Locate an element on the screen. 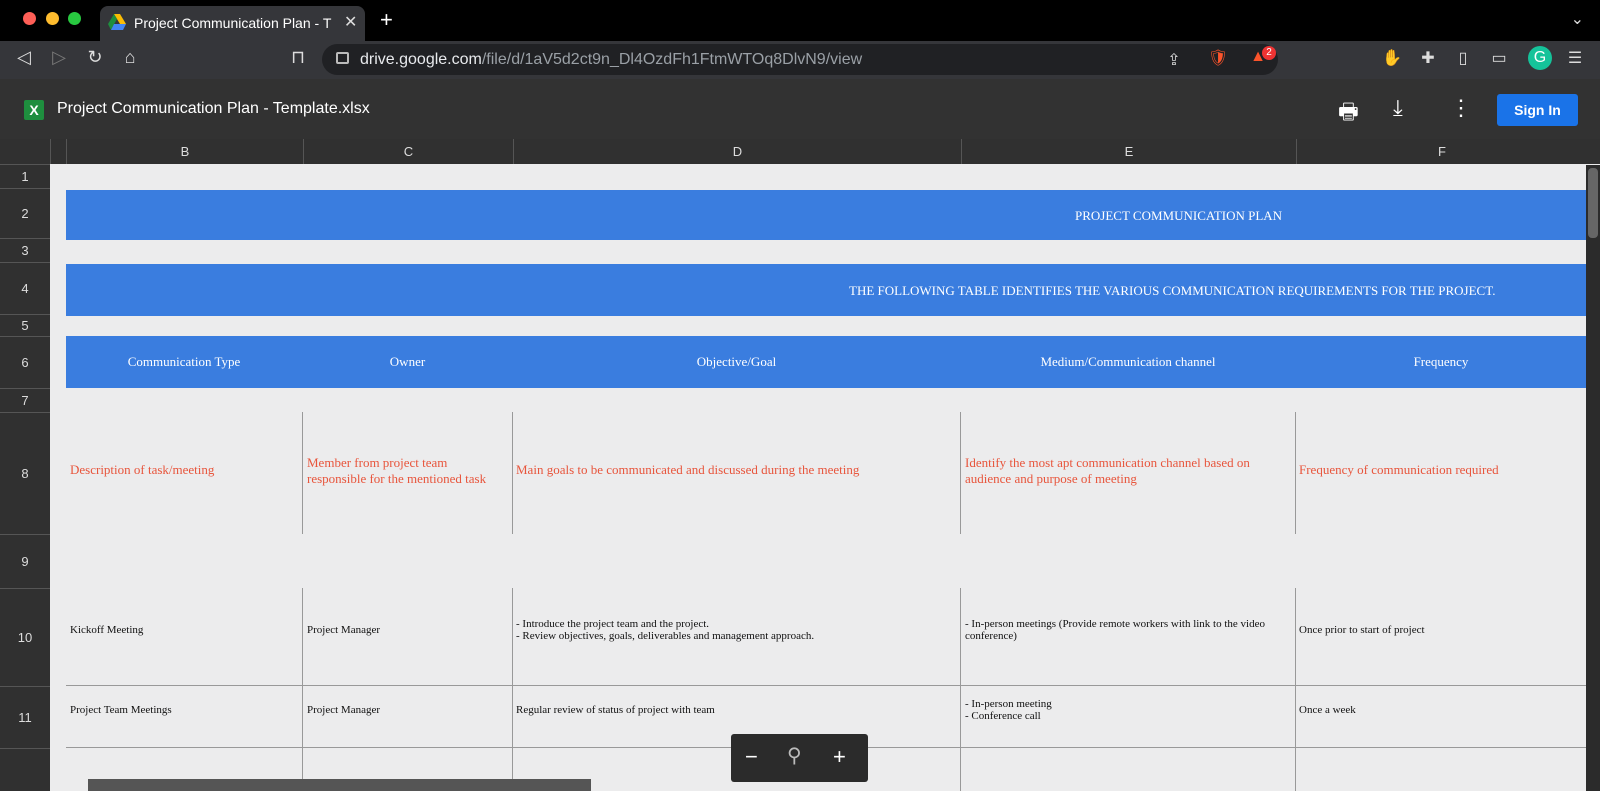  zoom-magnifier-icon: ⚲ is located at coordinates (794, 755).